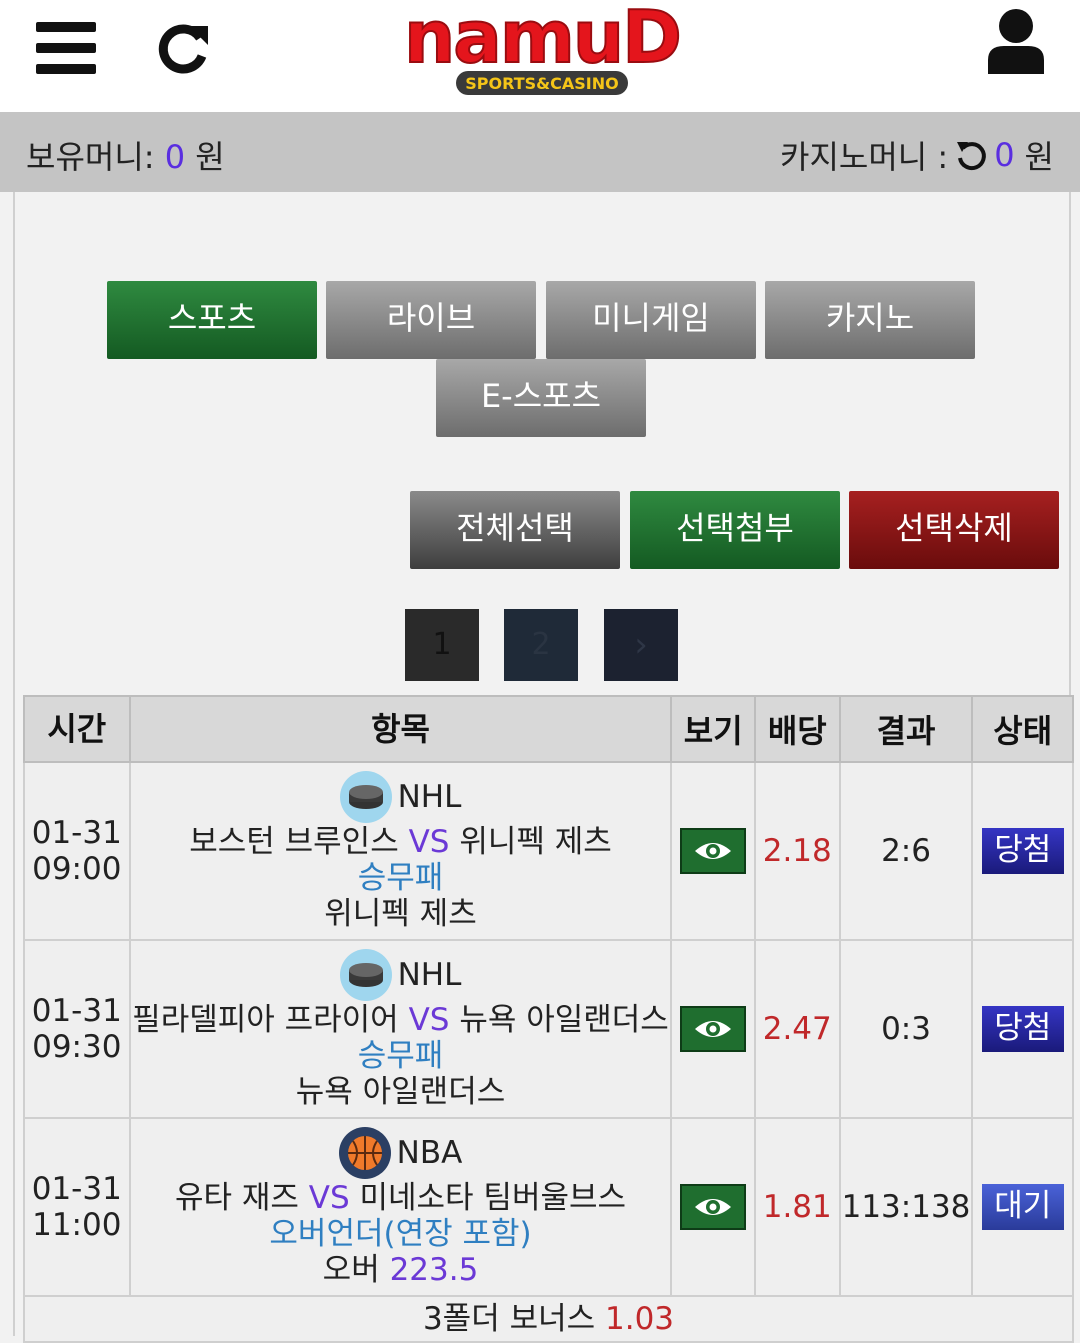  What do you see at coordinates (564, 1020) in the screenshot?
I see `away-team: 뉴욕 아일랜더스` at bounding box center [564, 1020].